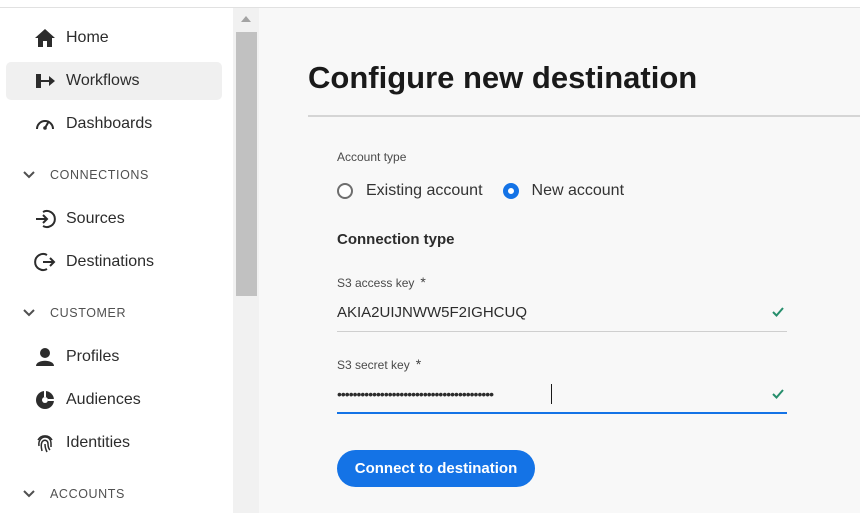 This screenshot has width=860, height=513. What do you see at coordinates (45, 124) in the screenshot?
I see `dashboard-gauge-icon` at bounding box center [45, 124].